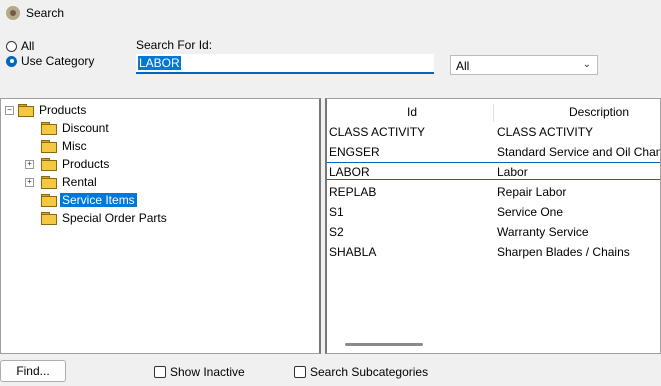  I want to click on radio-use-category-label: Use Category, so click(58, 61).